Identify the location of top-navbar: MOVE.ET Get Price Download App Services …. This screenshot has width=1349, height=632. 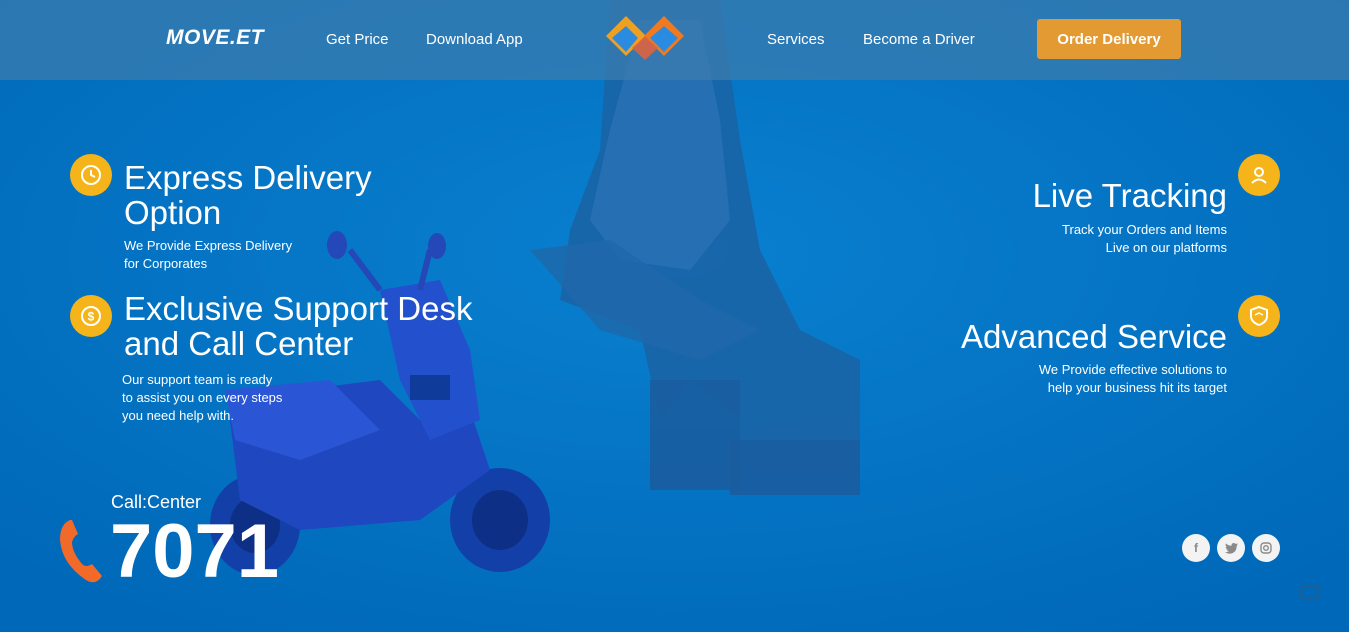
(674, 40).